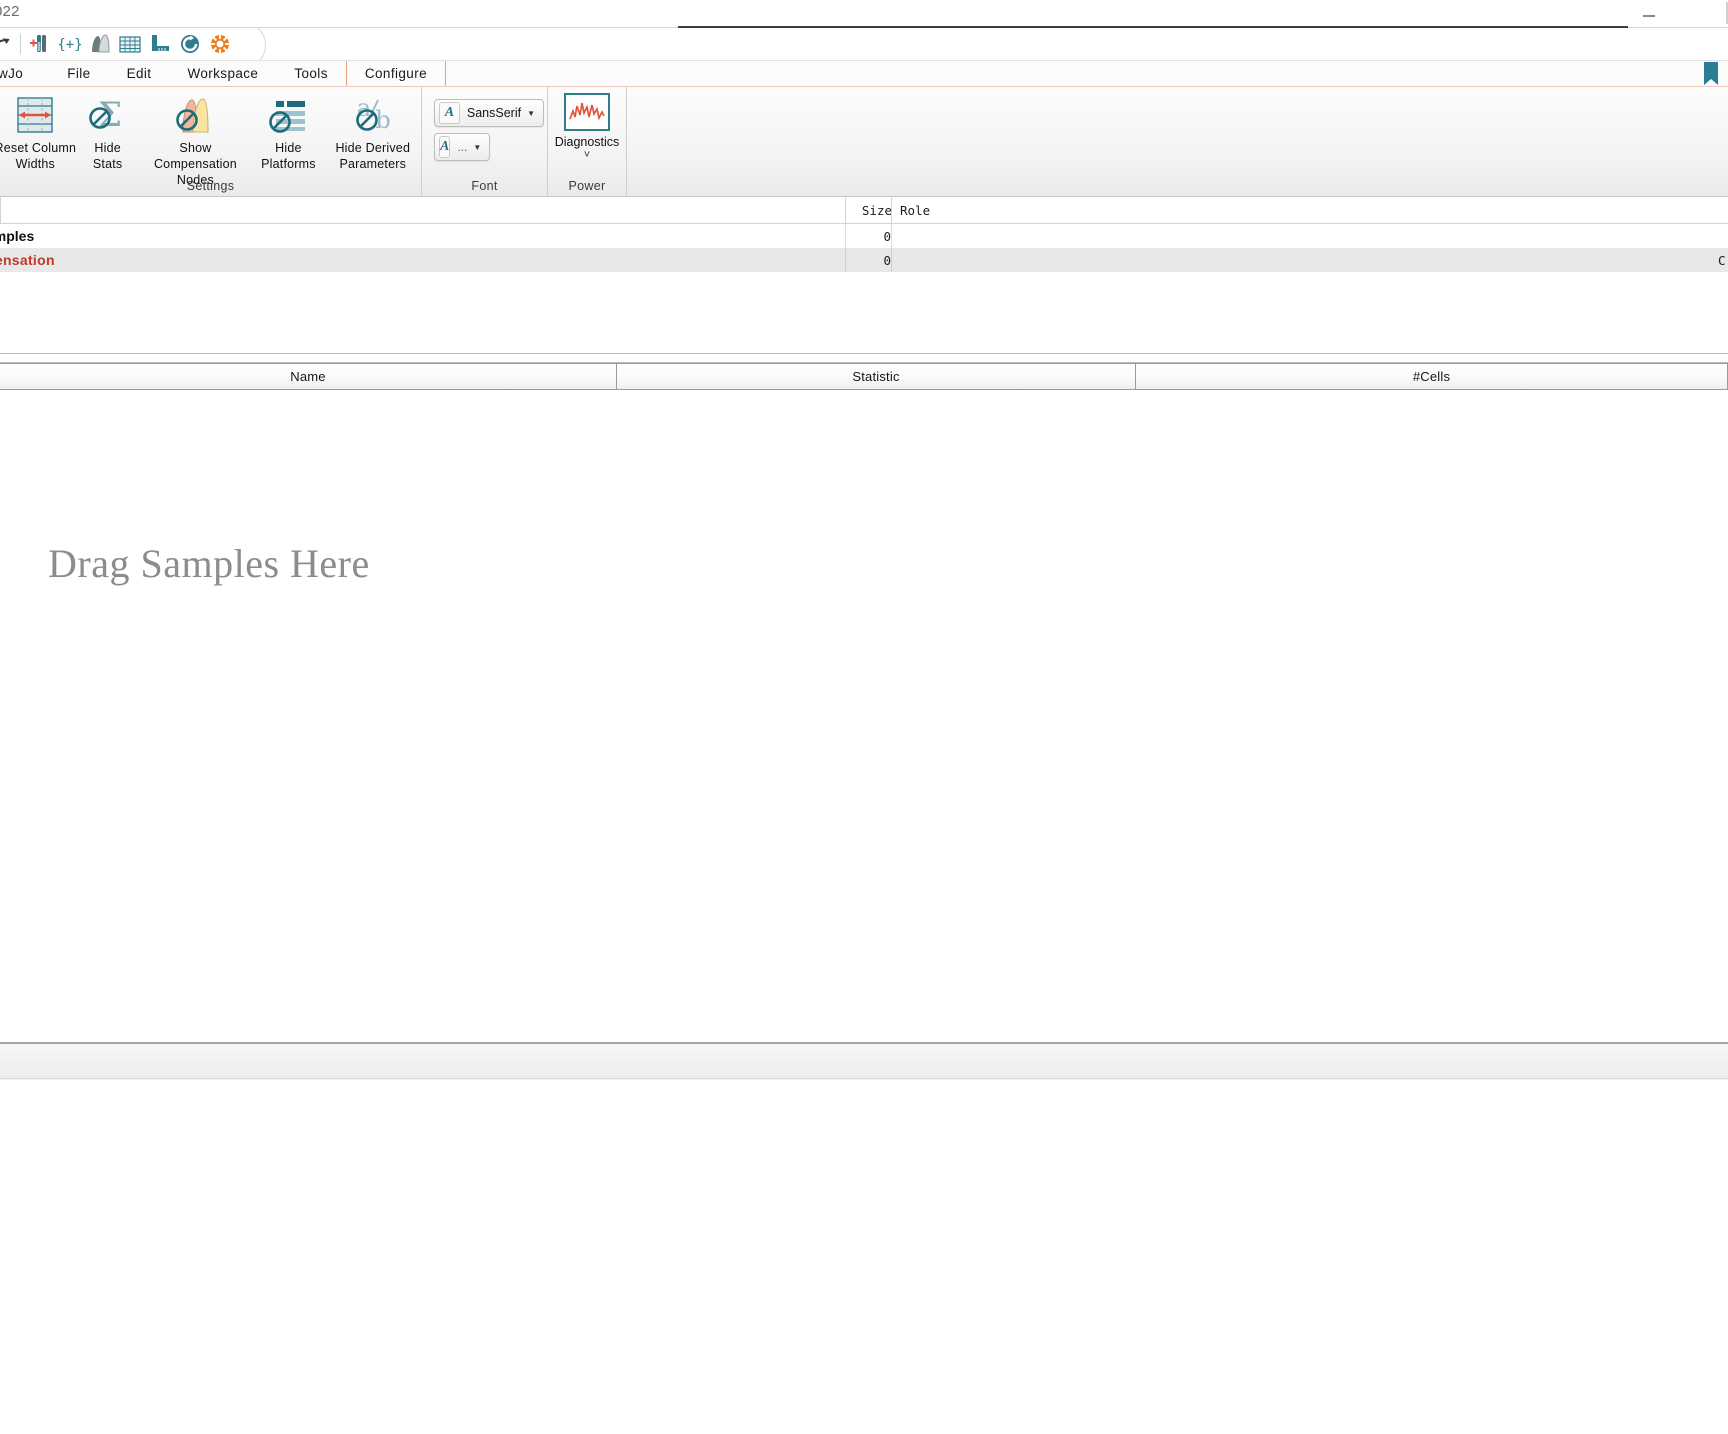 The image size is (1728, 1434). I want to click on hide-platforms-label-2: Platforms, so click(288, 164).